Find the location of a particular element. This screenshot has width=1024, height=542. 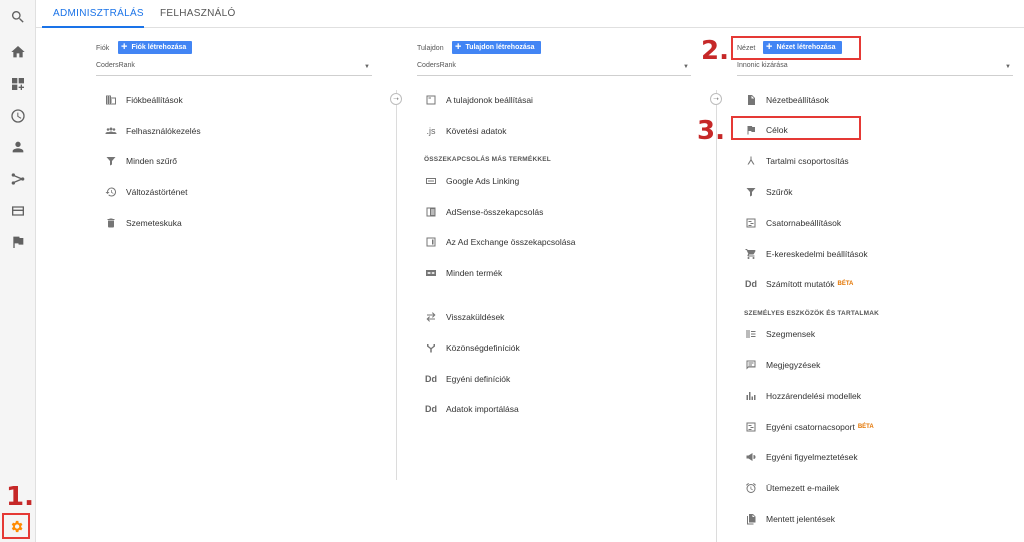

property-settings-icon is located at coordinates (431, 100).